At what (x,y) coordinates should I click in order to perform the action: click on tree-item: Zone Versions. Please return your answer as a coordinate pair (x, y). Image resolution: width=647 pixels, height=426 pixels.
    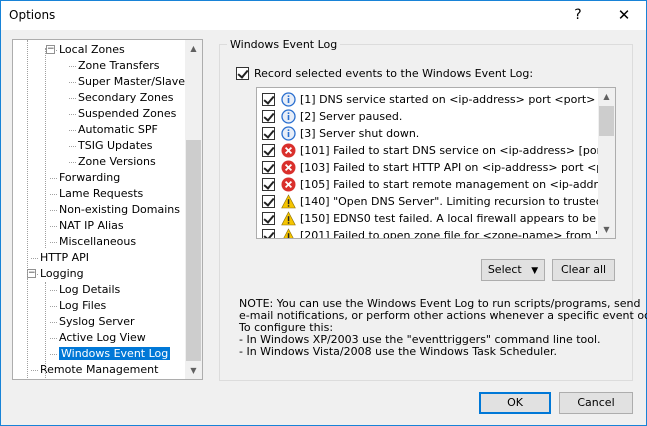
    Looking at the image, I should click on (117, 162).